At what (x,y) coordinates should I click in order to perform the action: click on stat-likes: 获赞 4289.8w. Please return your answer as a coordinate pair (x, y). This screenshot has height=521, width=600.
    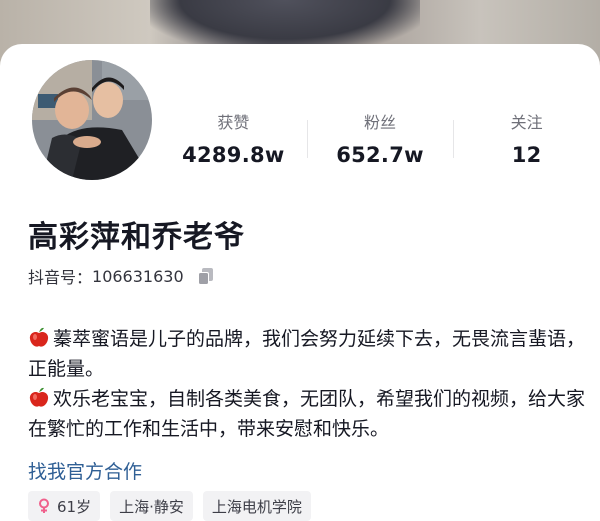
    Looking at the image, I should click on (233, 142).